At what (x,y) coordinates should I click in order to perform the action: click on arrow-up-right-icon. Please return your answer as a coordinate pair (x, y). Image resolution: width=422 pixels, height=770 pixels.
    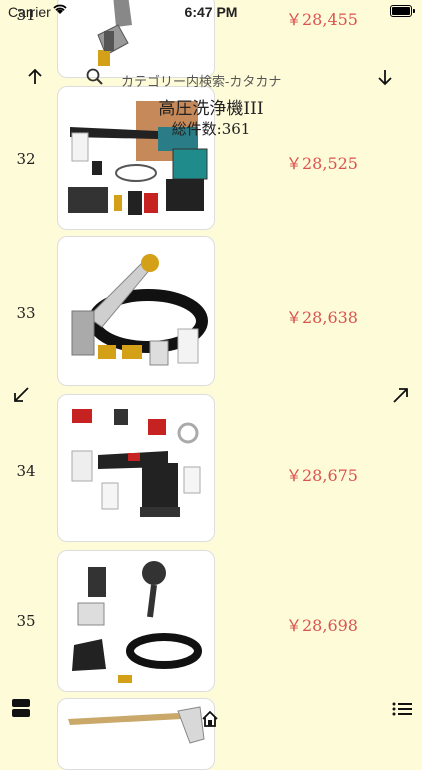
    Looking at the image, I should click on (401, 395).